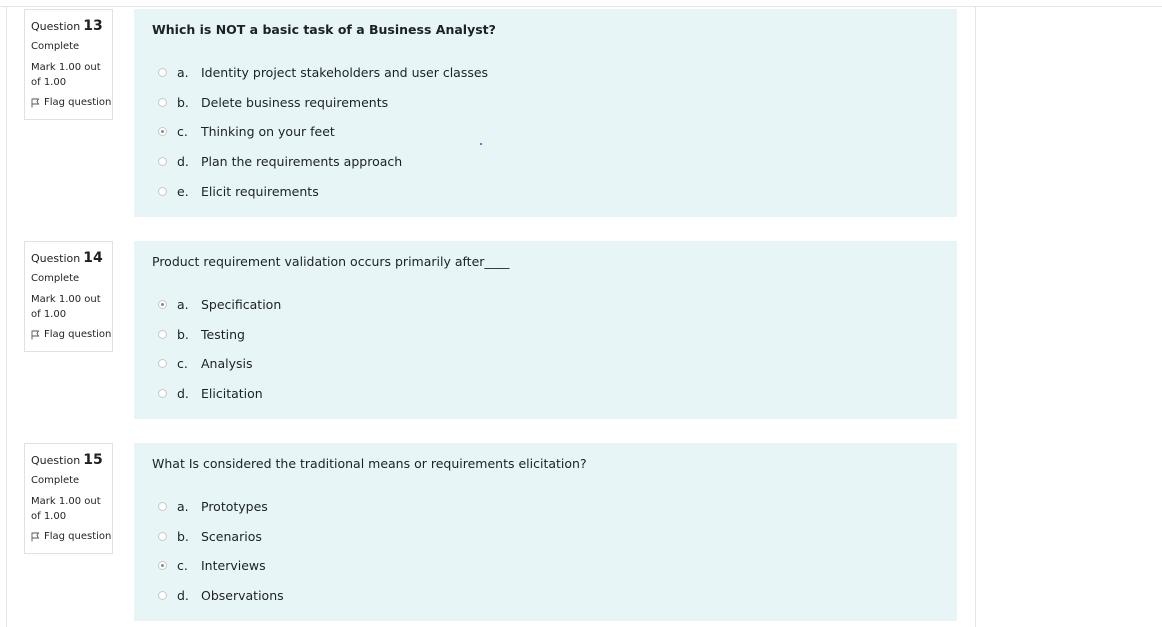 The width and height of the screenshot is (1162, 627). What do you see at coordinates (545, 305) in the screenshot?
I see `answer-option-a: a. Specification` at bounding box center [545, 305].